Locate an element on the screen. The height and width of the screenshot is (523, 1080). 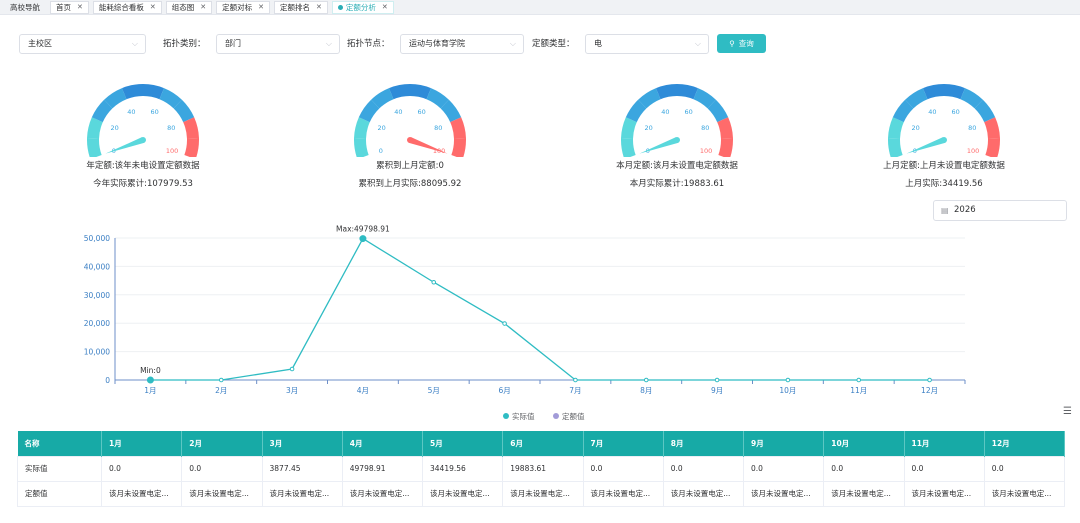
quota-type-select: 电 ⌵ is located at coordinates (647, 44).